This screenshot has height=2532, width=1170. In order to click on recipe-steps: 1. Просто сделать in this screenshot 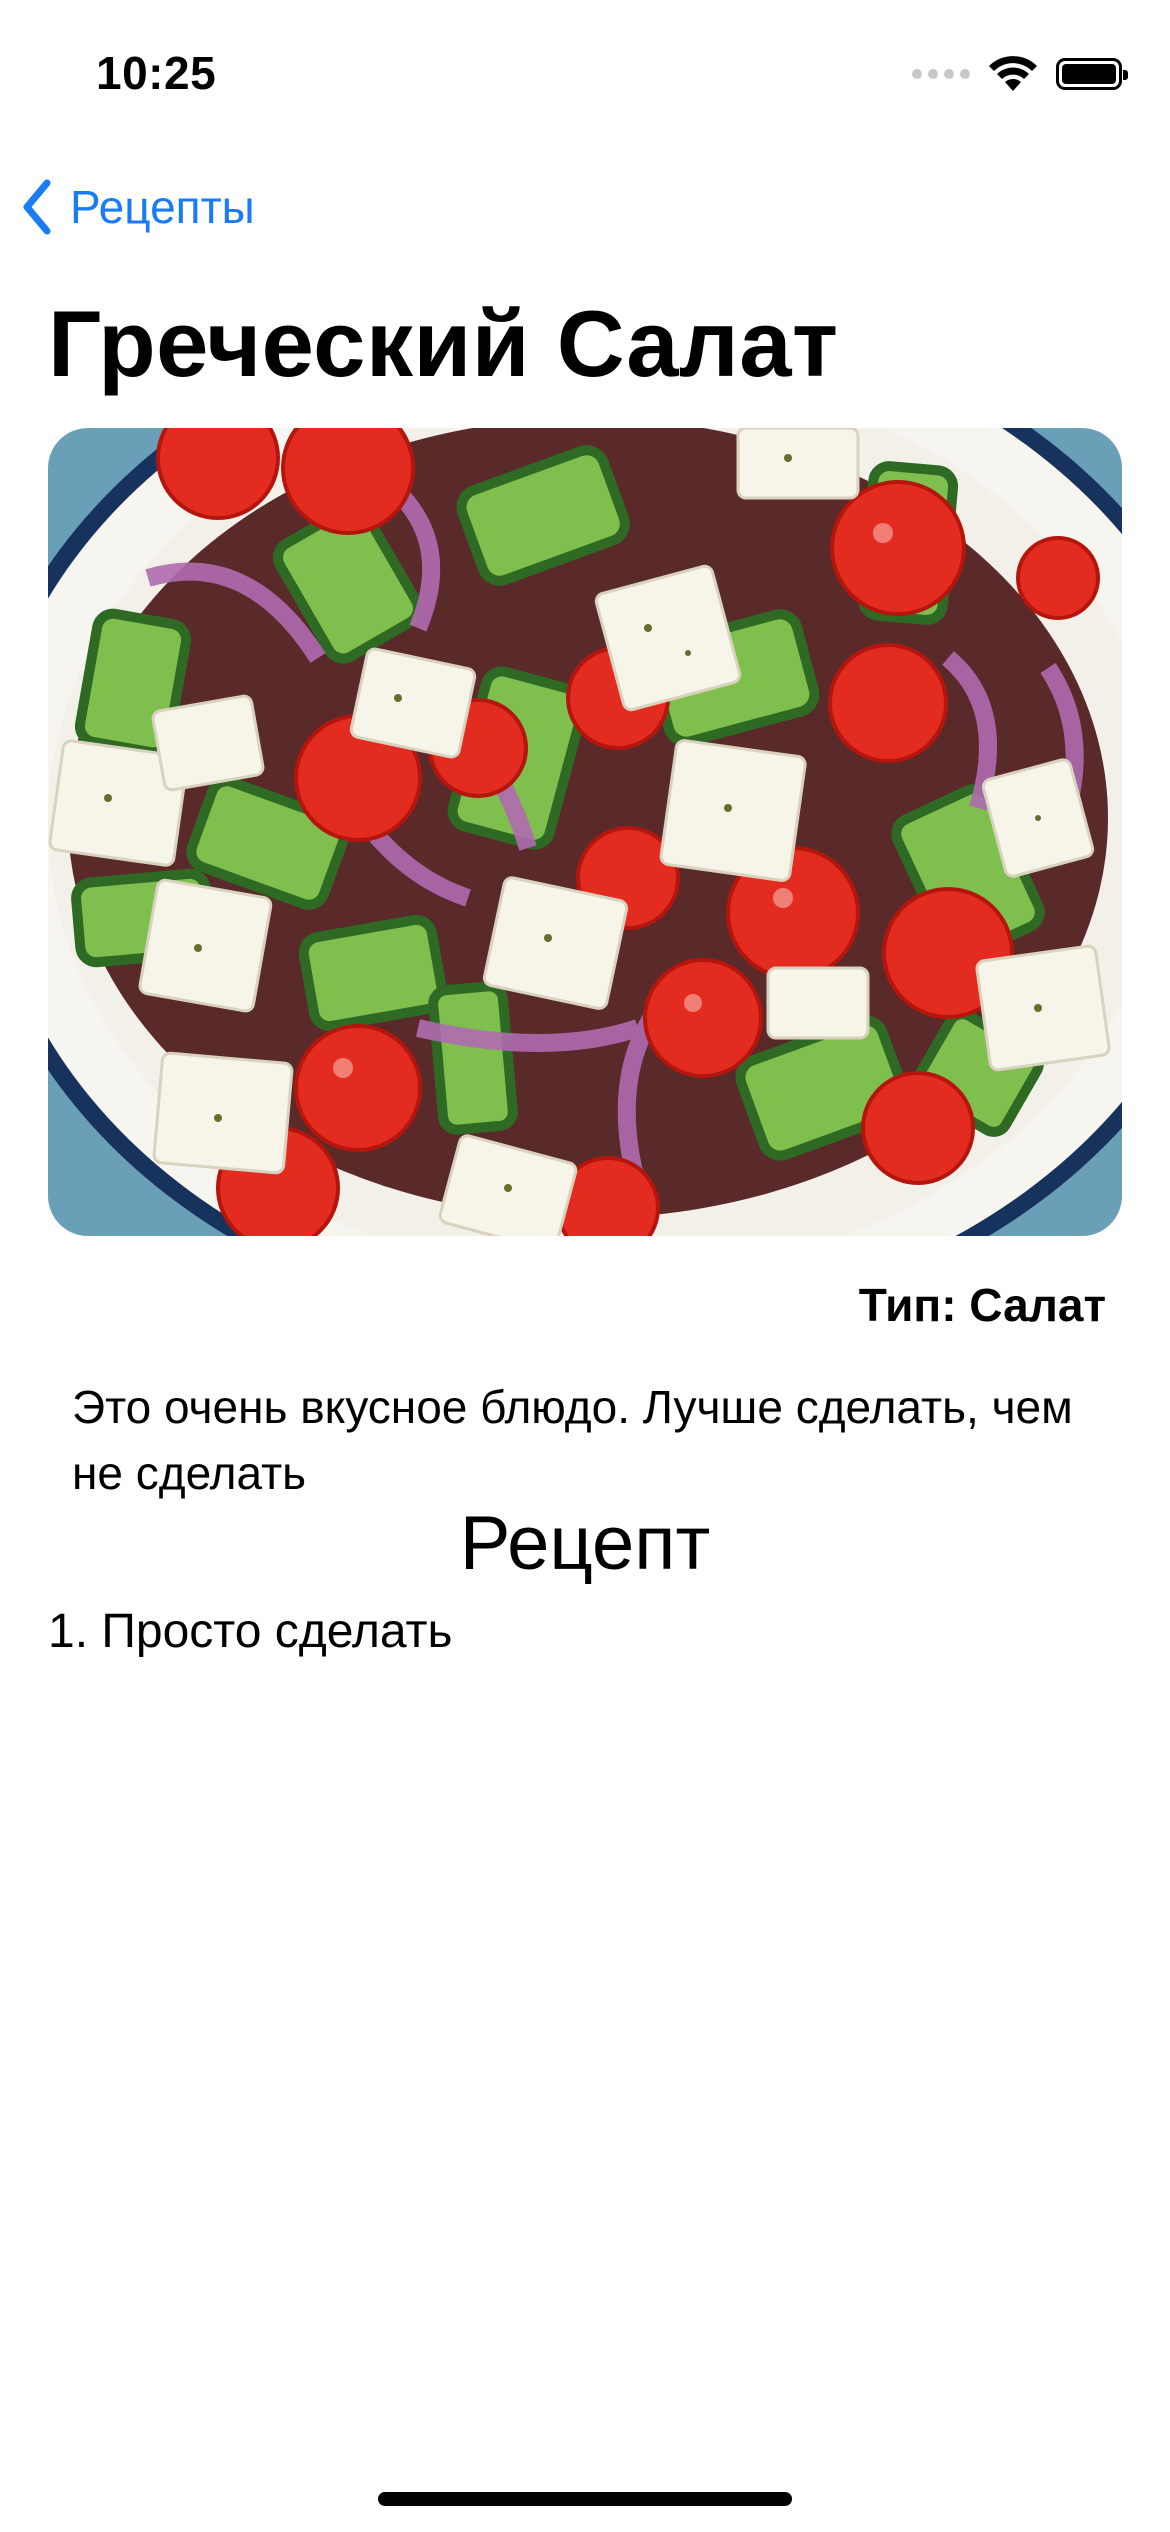, I will do `click(250, 1631)`.